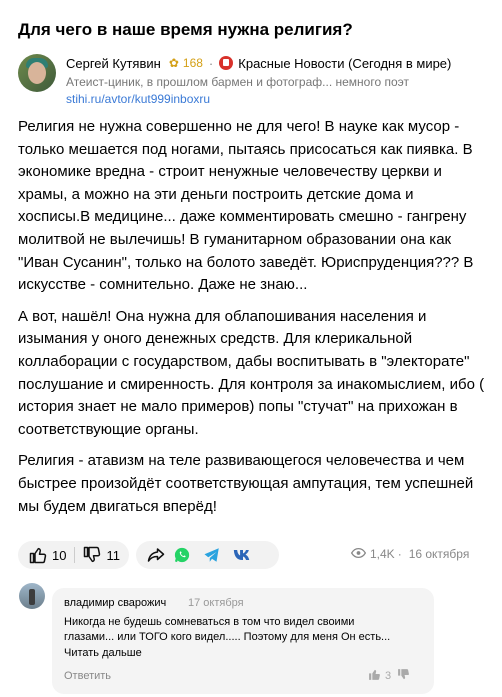 This screenshot has height=697, width=502. What do you see at coordinates (113, 63) in the screenshot?
I see `author-name: Сергей Кутявин` at bounding box center [113, 63].